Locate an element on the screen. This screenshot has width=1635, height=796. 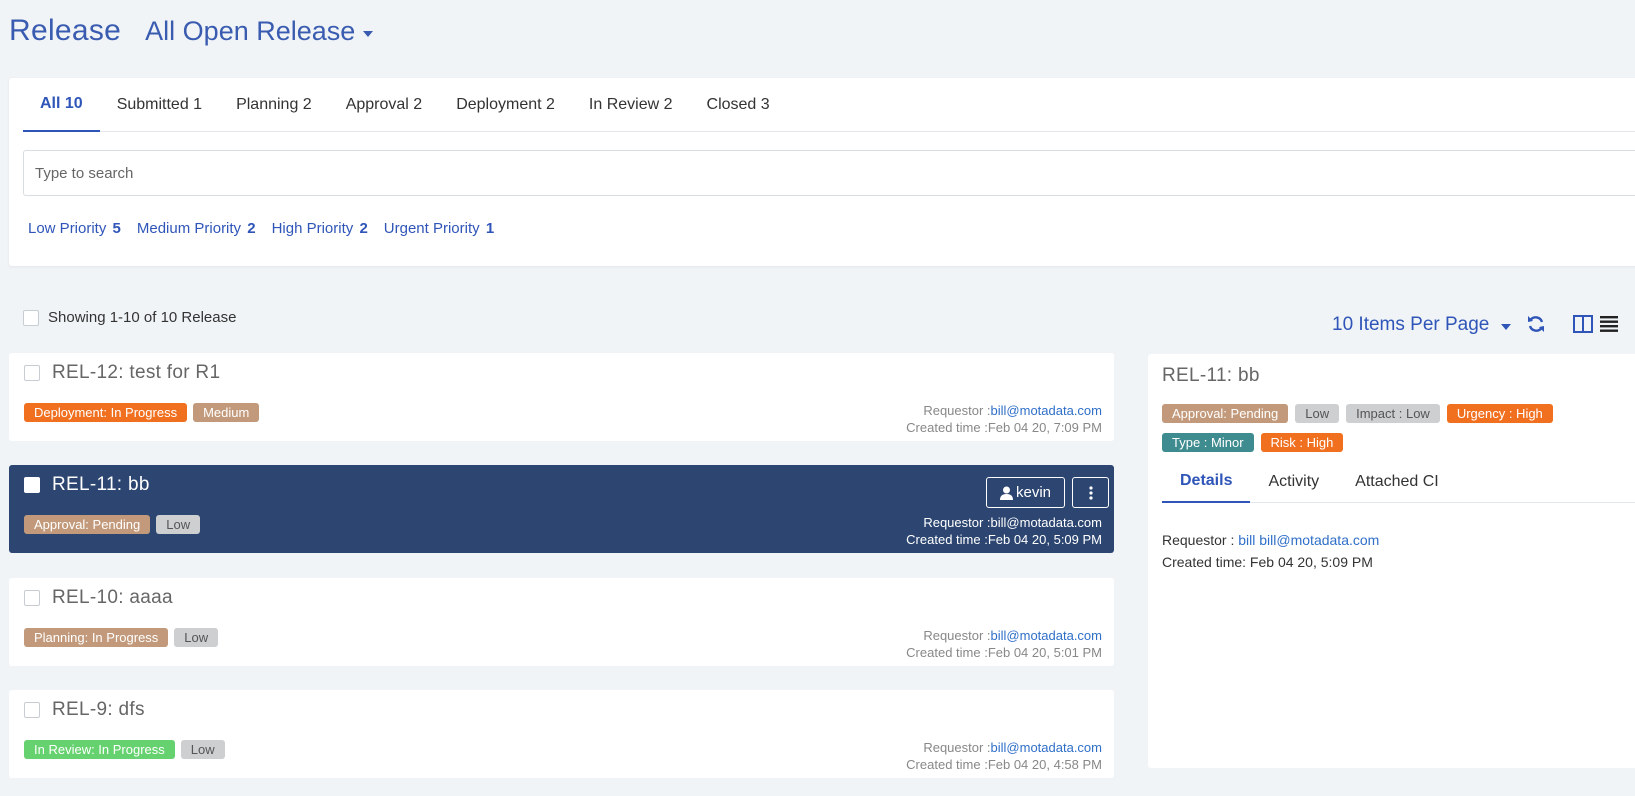
detail-title: REL-11: bb is located at coordinates (1211, 375).